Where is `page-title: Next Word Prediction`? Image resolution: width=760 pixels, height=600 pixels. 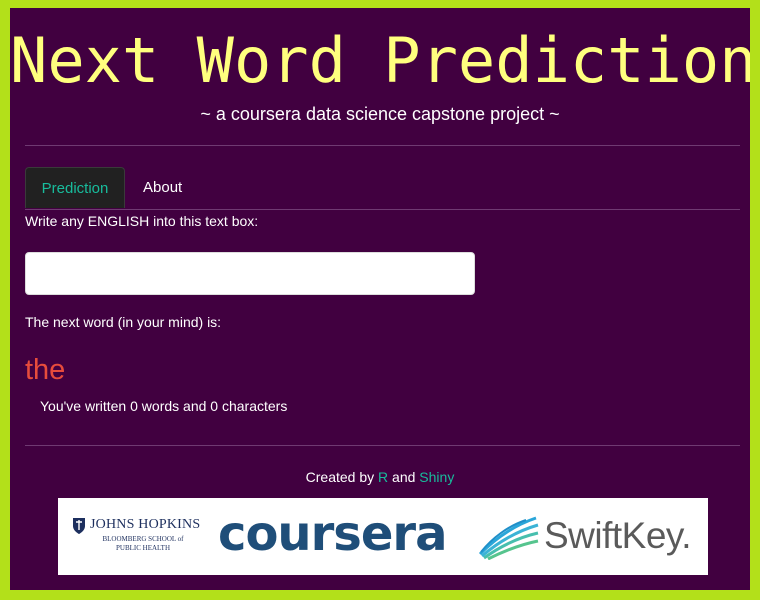 page-title: Next Word Prediction is located at coordinates (380, 60).